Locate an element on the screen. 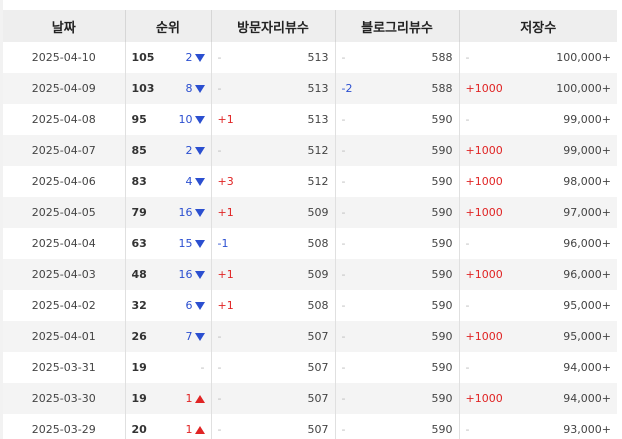 The height and width of the screenshot is (439, 622). rank-change-value: 2 is located at coordinates (189, 150).